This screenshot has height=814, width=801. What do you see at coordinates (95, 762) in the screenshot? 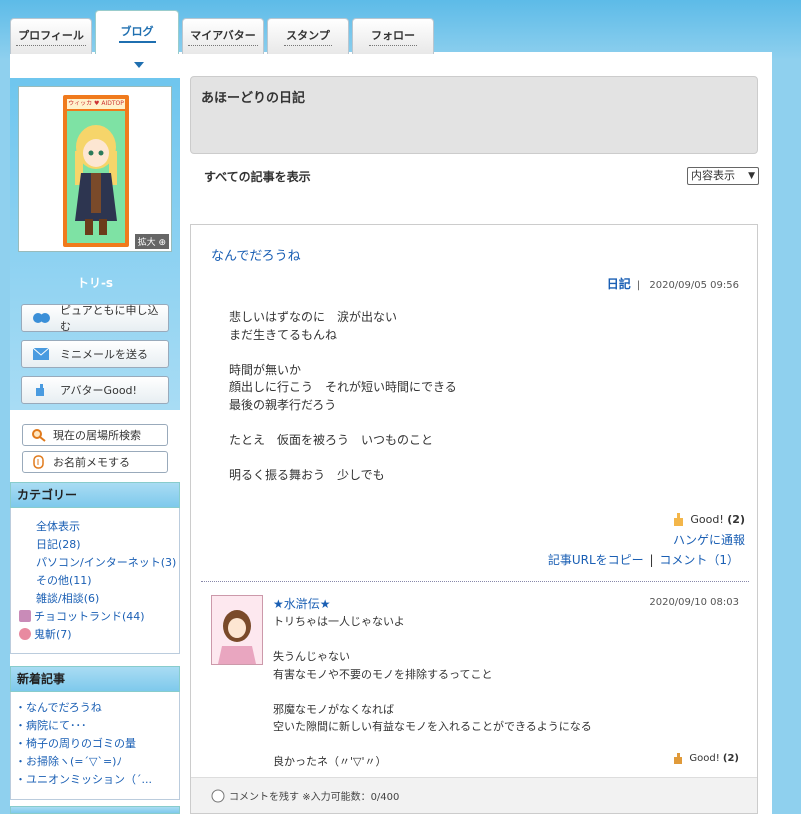
I see `new-post-item: ・お掃除ヽ(=´▽`=)ﾉ` at bounding box center [95, 762].